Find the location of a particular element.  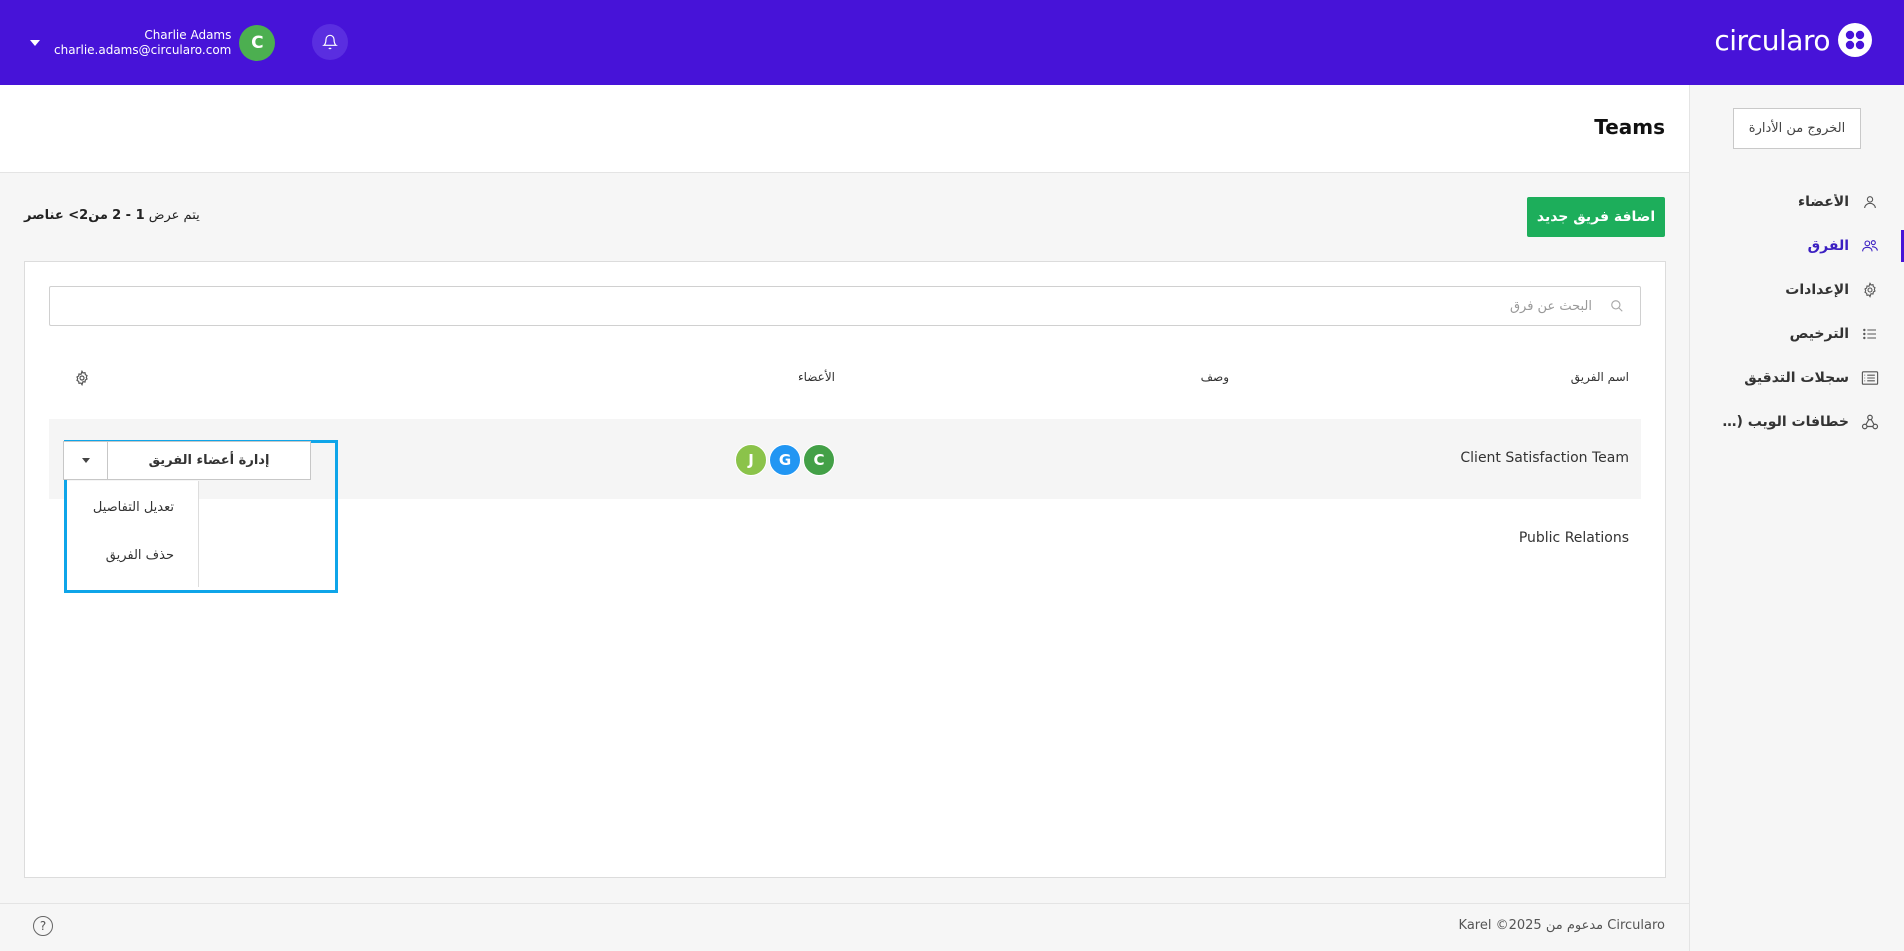

column-settings-gear-icon is located at coordinates (82, 378).